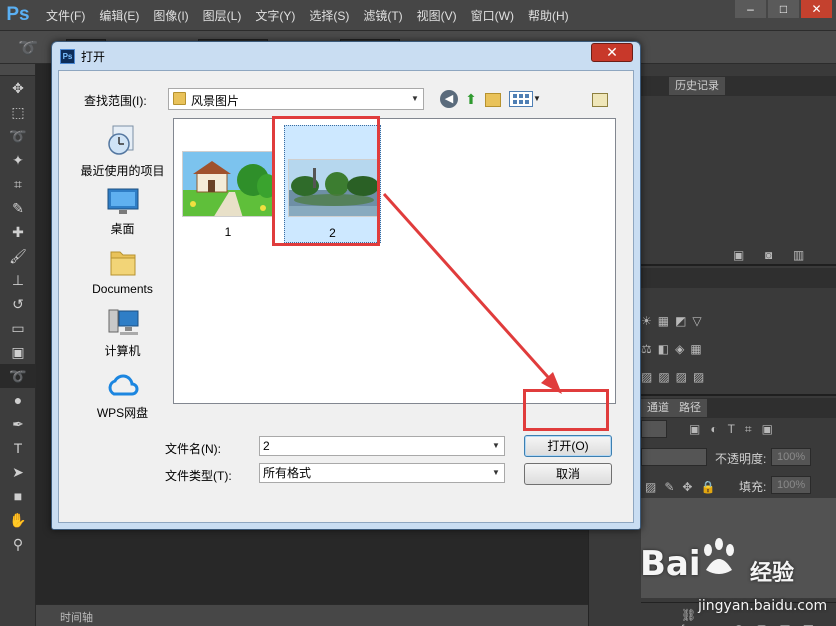 The image size is (836, 626). What do you see at coordinates (449, 99) in the screenshot?
I see `back-icon: ◀` at bounding box center [449, 99].